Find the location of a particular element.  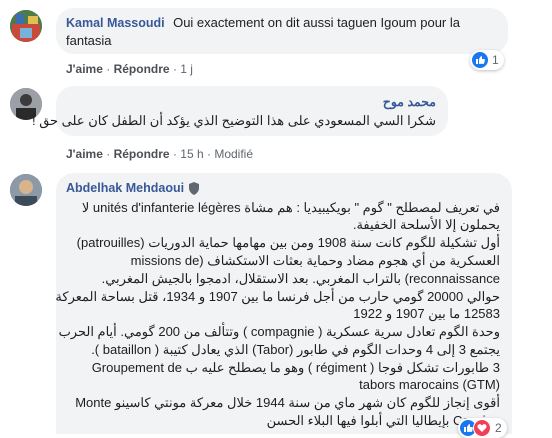

comment-text-line: 12583 ما بين 1907 و 1922 is located at coordinates (426, 313).